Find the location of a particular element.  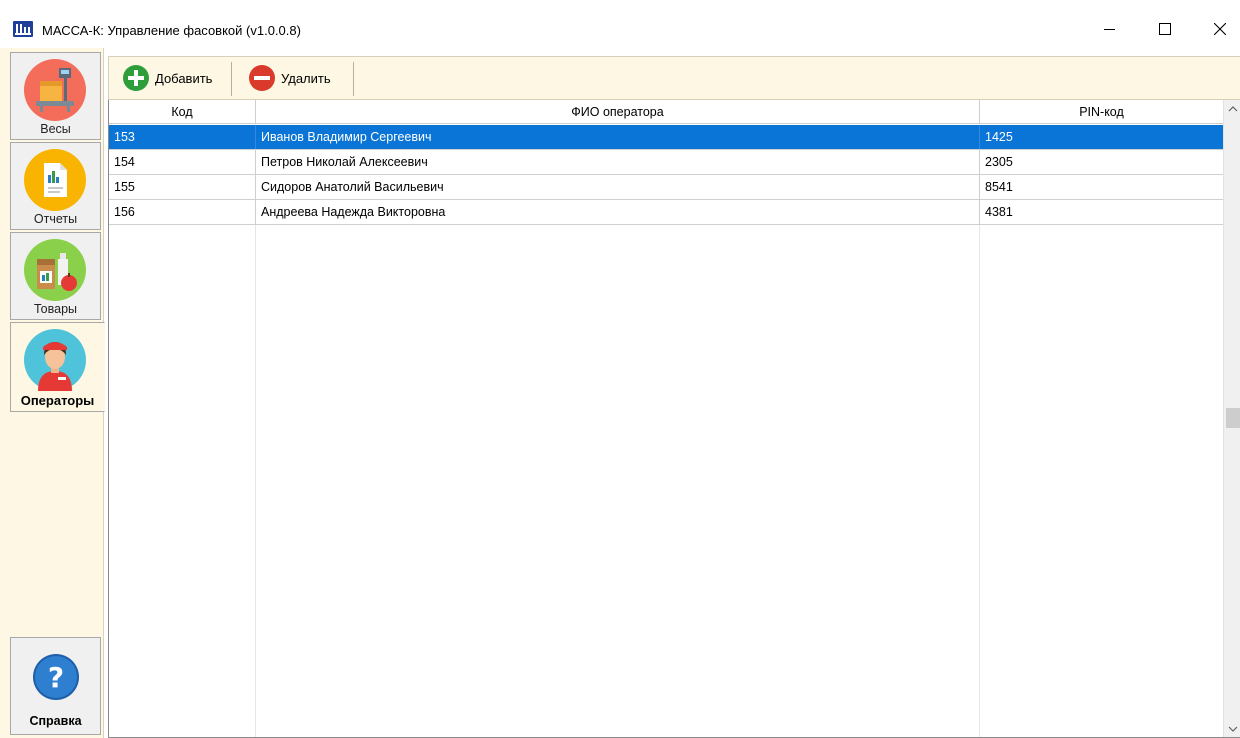

vertical-scrollbar is located at coordinates (1231, 418).